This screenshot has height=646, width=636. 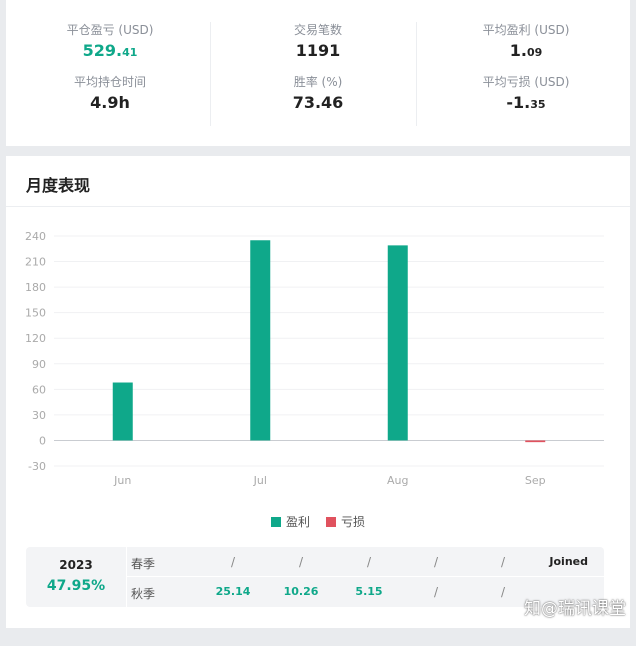 What do you see at coordinates (37, 466) in the screenshot?
I see `y-tick-label: -30` at bounding box center [37, 466].